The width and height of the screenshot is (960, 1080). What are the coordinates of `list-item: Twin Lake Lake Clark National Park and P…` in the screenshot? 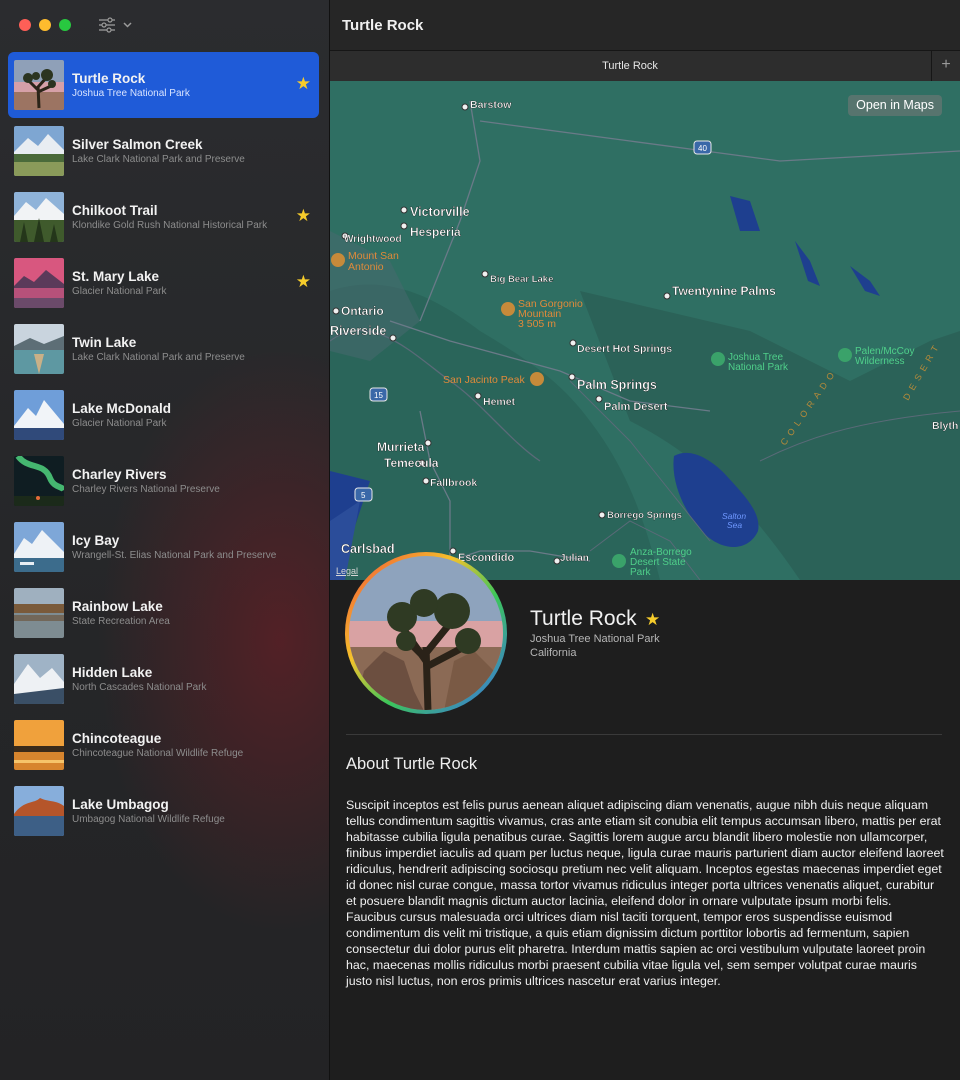 It's located at (163, 349).